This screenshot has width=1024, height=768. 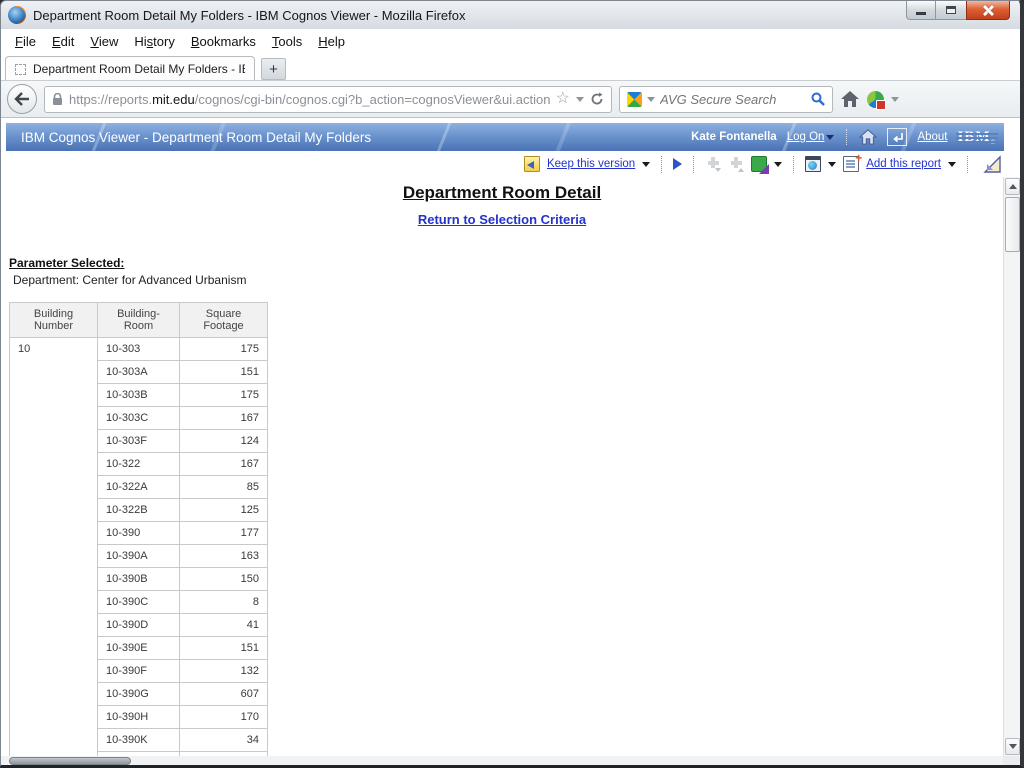 I want to click on menu-help: Help, so click(x=331, y=41).